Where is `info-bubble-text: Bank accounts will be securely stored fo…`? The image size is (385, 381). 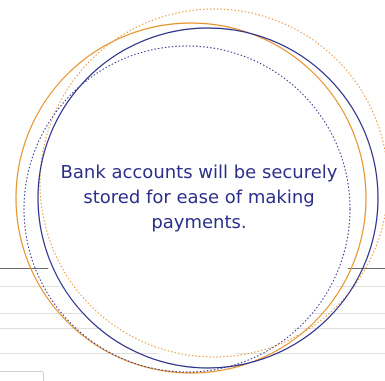
info-bubble-text: Bank accounts will be securely stored fo… is located at coordinates (199, 197).